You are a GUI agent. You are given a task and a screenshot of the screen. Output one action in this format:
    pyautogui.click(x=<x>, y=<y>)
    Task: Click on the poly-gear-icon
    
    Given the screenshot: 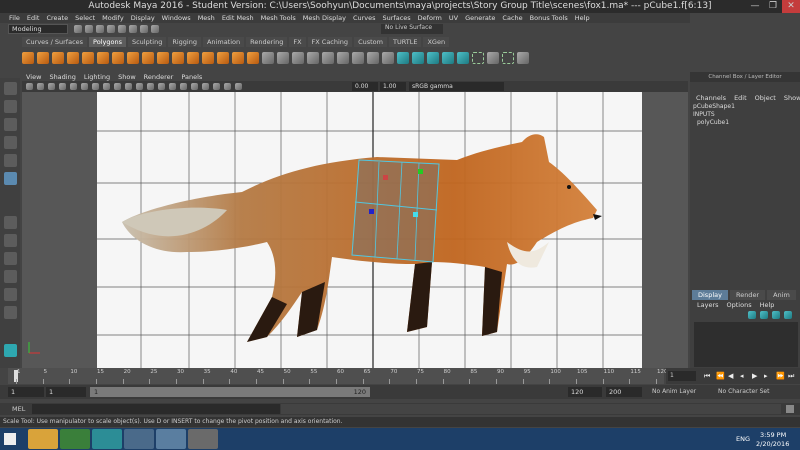 What is the action you would take?
    pyautogui.click(x=208, y=58)
    